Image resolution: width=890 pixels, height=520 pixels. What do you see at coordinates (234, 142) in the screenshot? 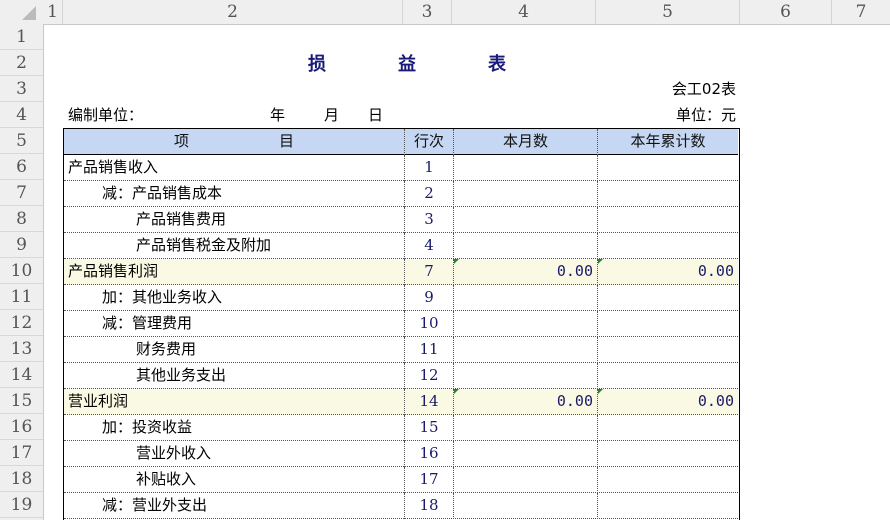
I see `header-item: 项 目` at bounding box center [234, 142].